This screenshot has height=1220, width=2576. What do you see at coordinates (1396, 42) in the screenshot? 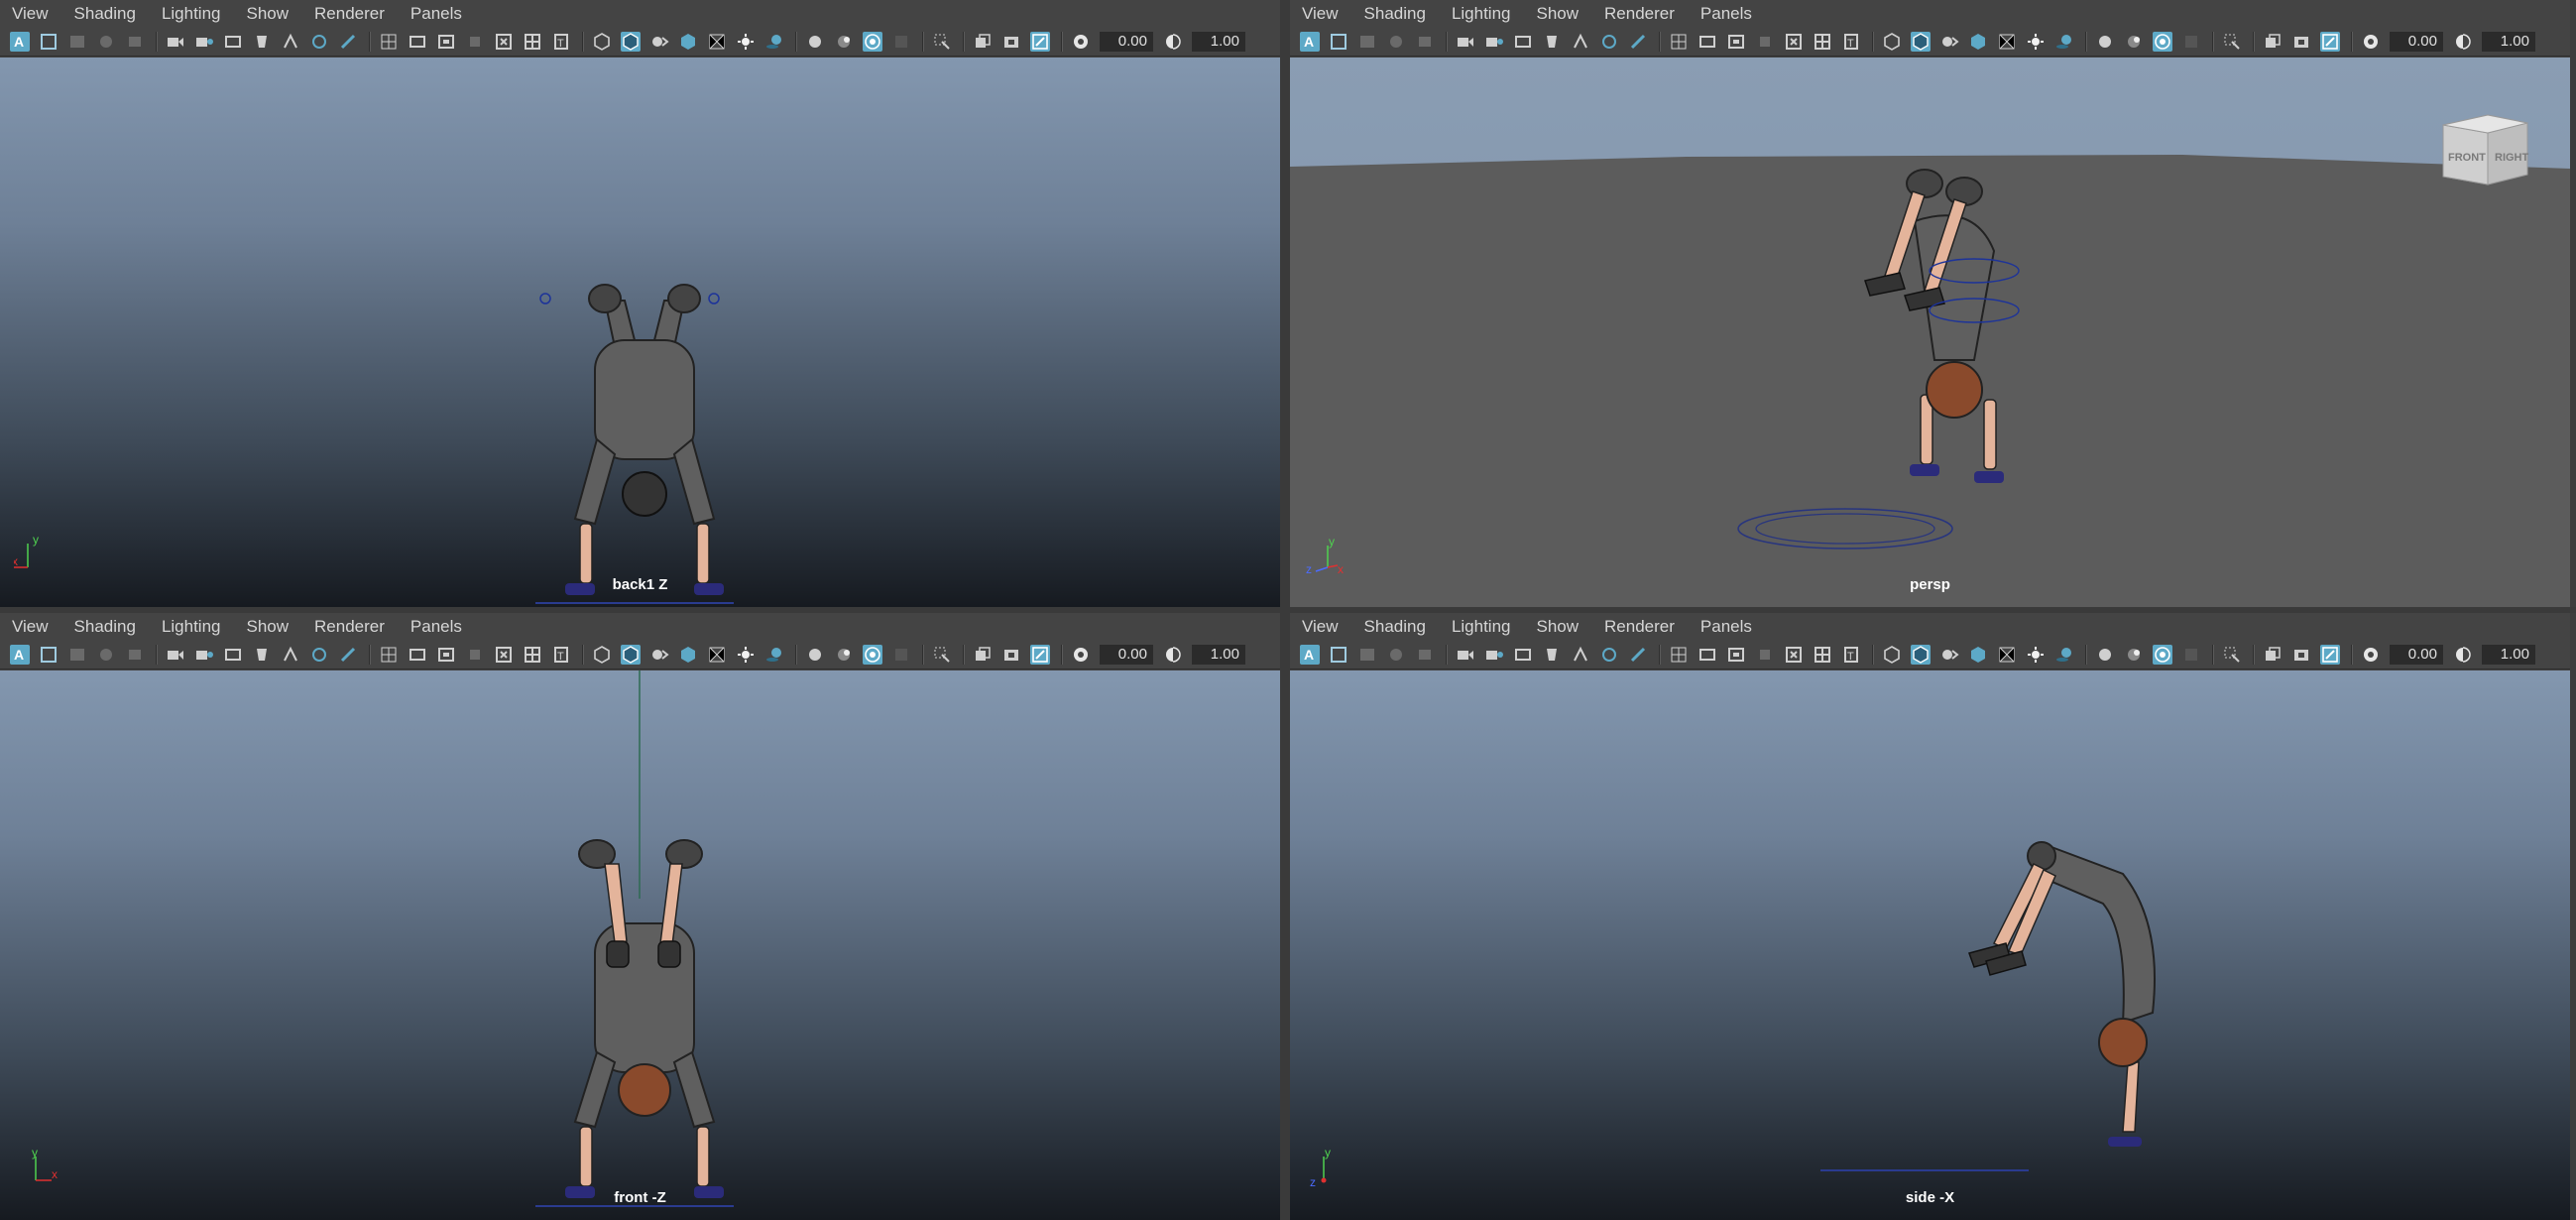
I see `image-plane-icon` at bounding box center [1396, 42].